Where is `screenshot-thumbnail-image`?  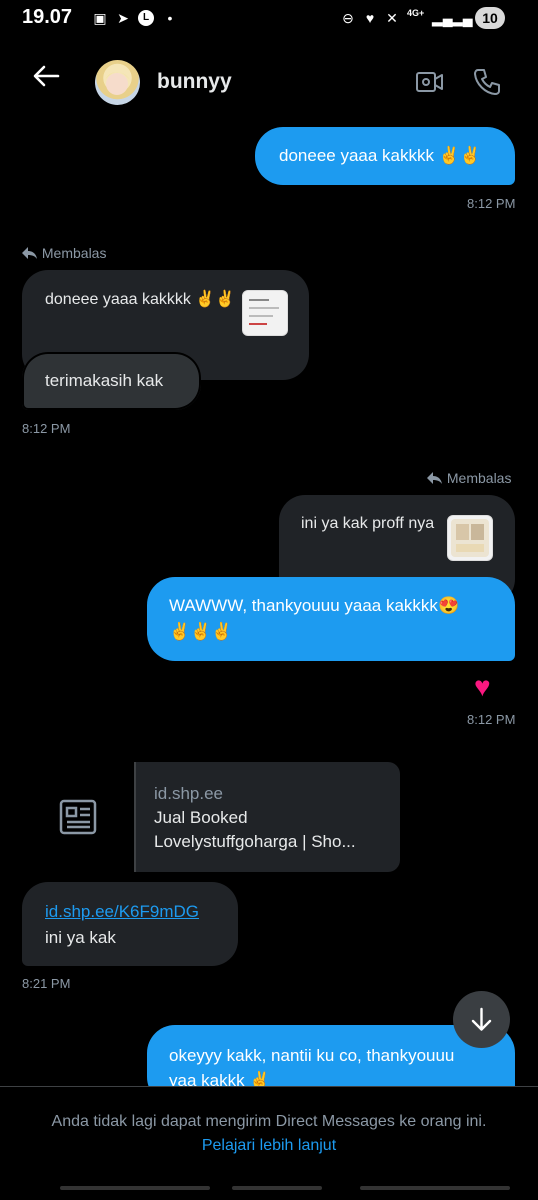 screenshot-thumbnail-image is located at coordinates (264, 312).